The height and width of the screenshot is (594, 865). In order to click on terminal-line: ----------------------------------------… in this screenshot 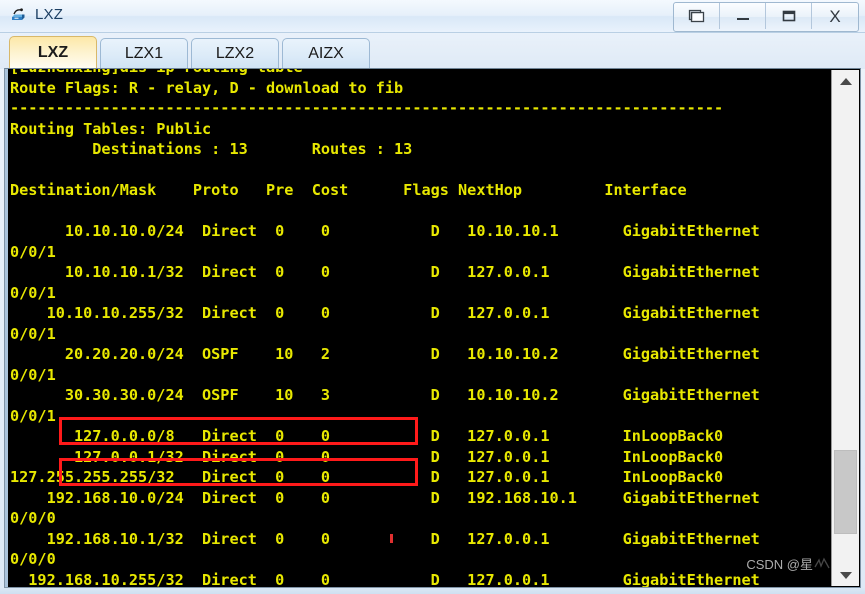, I will do `click(367, 108)`.